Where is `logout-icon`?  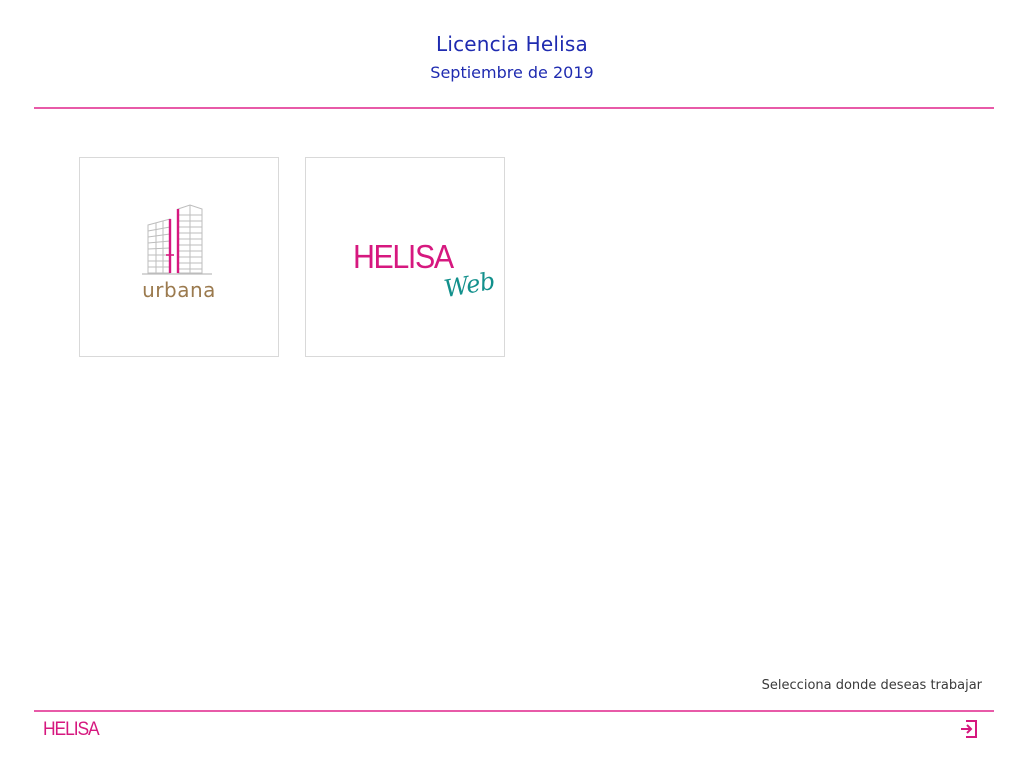 logout-icon is located at coordinates (969, 729).